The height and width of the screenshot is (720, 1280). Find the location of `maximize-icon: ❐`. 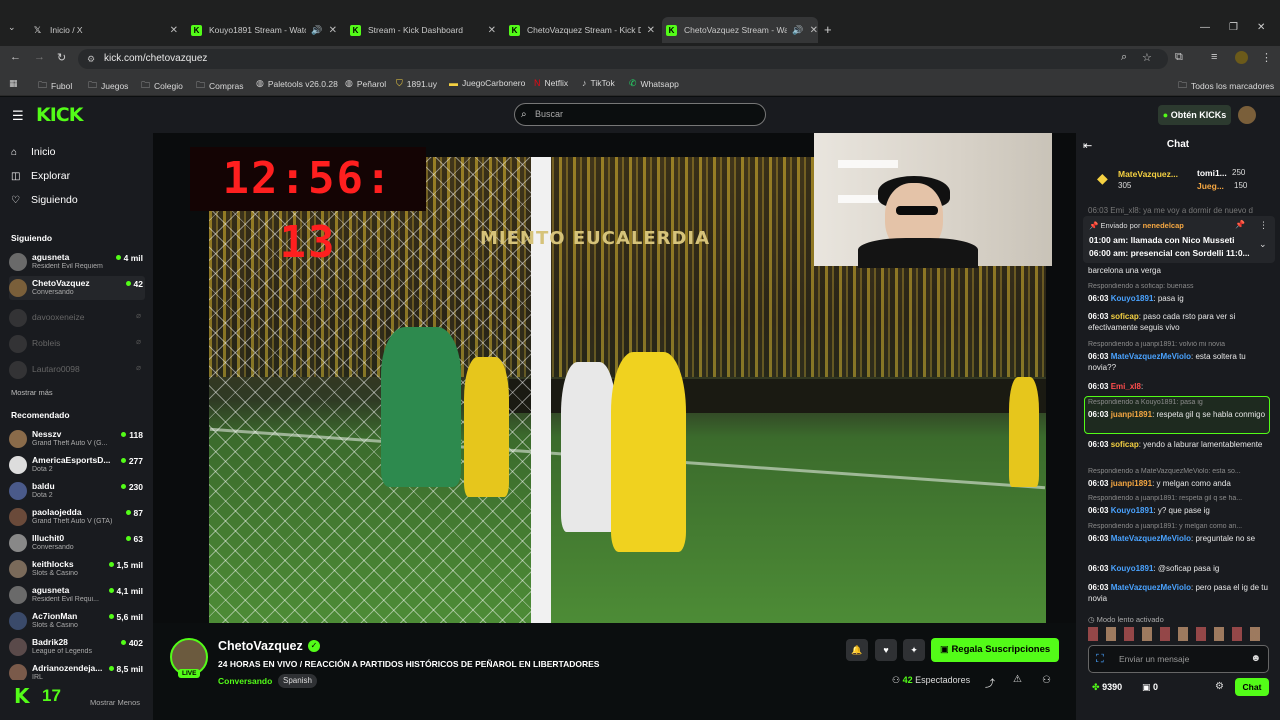

maximize-icon: ❐ is located at coordinates (1233, 27).